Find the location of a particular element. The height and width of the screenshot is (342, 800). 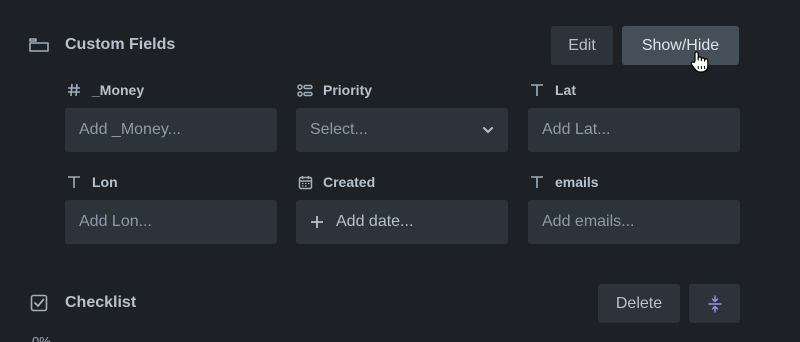

edit-button: Edit is located at coordinates (582, 45).